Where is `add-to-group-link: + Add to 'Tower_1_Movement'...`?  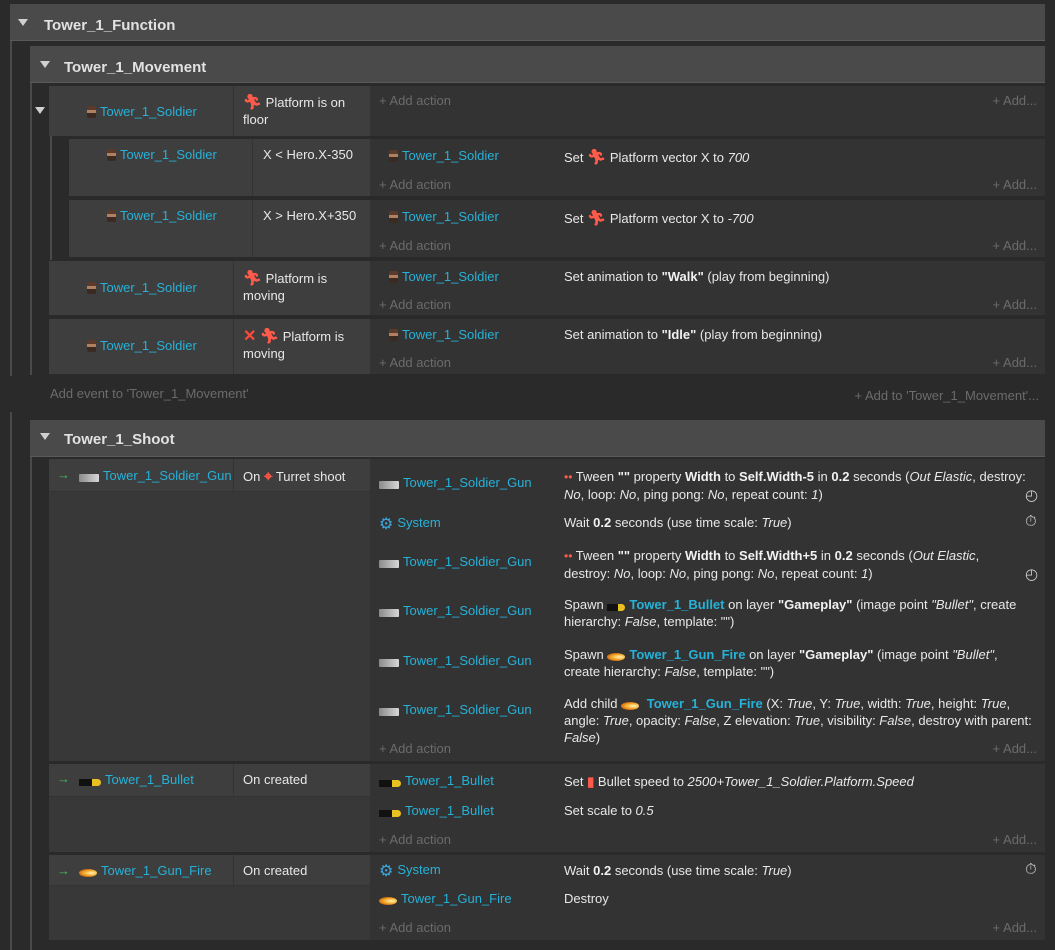
add-to-group-link: + Add to 'Tower_1_Movement'... is located at coordinates (946, 395).